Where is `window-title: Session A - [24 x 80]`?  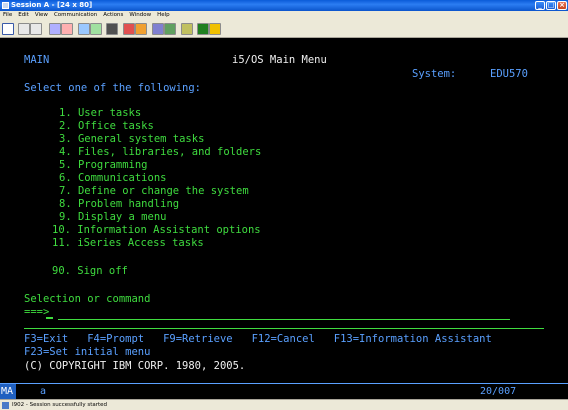
window-title: Session A - [24 x 80] is located at coordinates (52, 5).